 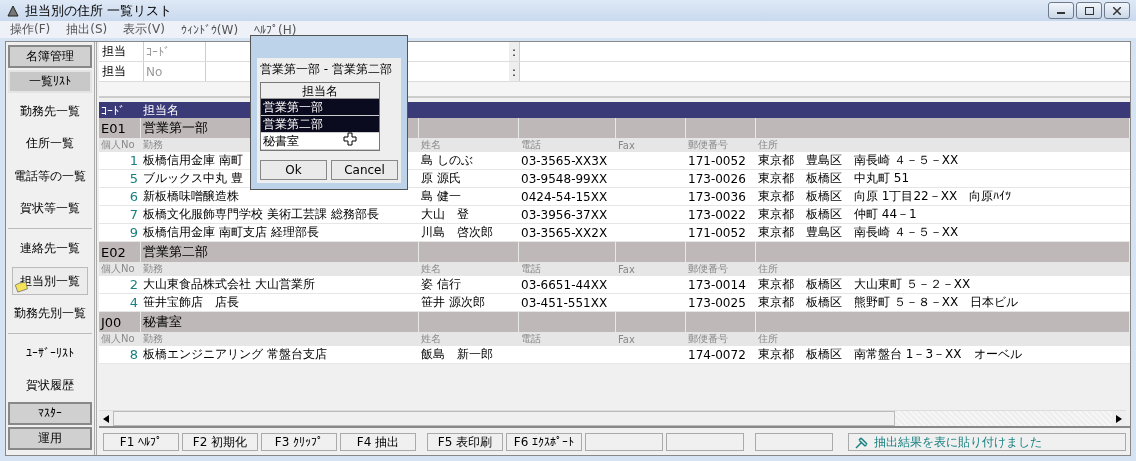 What do you see at coordinates (452, 302) in the screenshot?
I see `table-cell-text: 笹井 源次郎` at bounding box center [452, 302].